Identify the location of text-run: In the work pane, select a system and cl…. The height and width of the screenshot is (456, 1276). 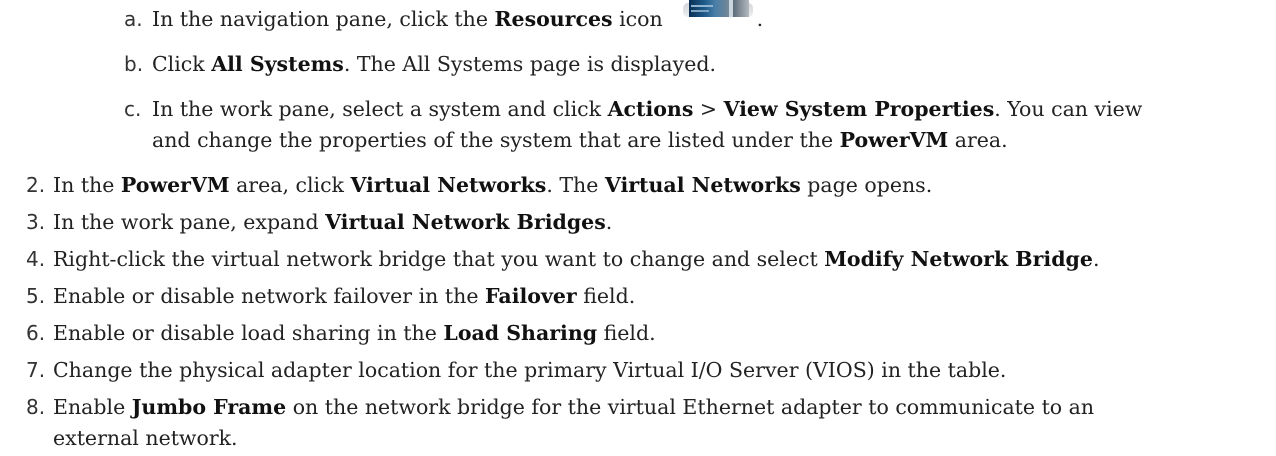
(380, 109).